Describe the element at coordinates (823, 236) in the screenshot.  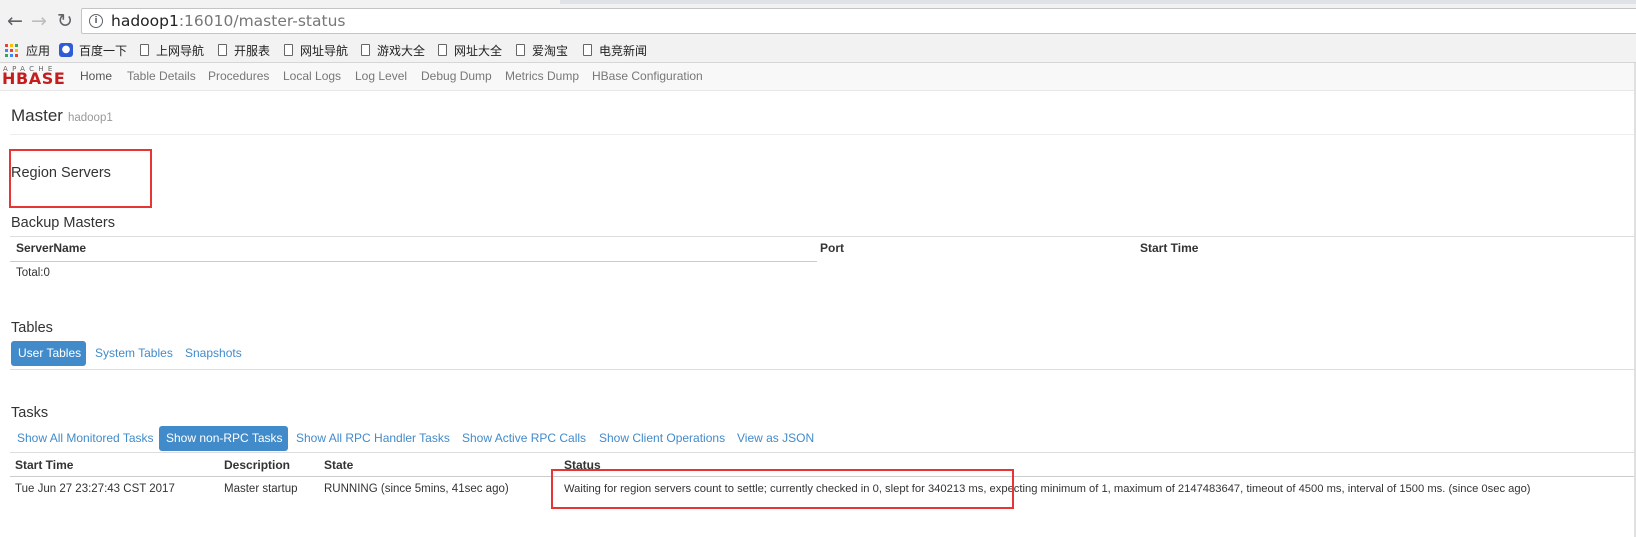
I see `table-border` at that location.